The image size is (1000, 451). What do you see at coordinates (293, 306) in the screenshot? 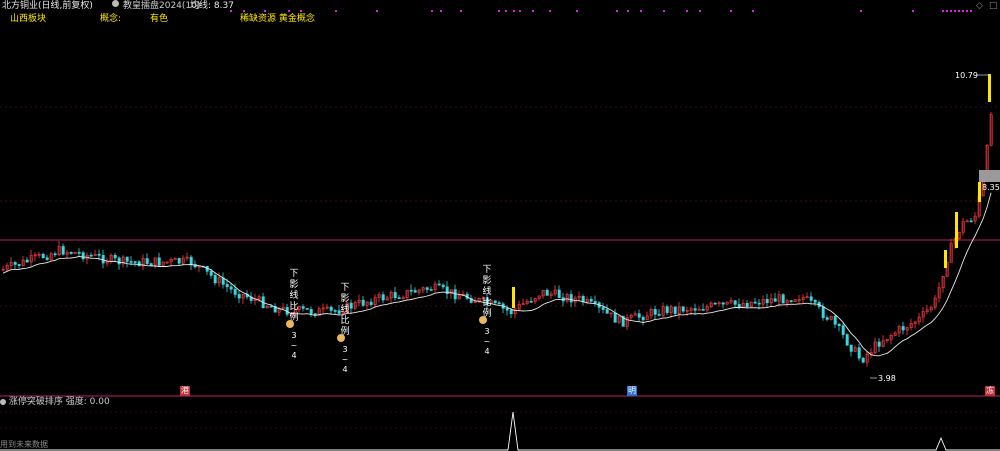
I see `annotation-char: 比` at bounding box center [293, 306].